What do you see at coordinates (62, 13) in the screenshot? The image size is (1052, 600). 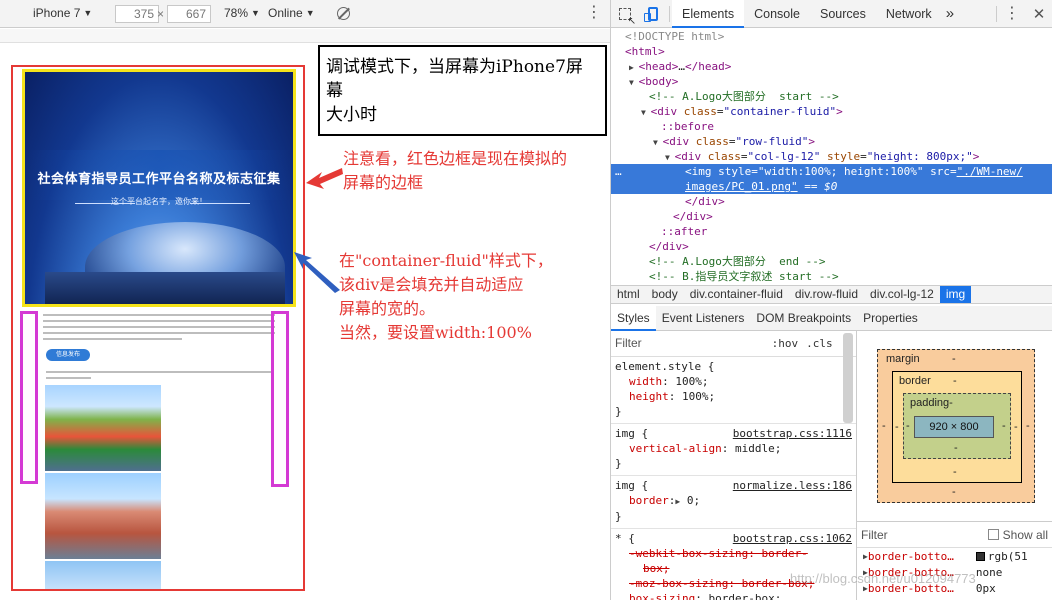 I see `device-selector: iPhone 7 ▼` at bounding box center [62, 13].